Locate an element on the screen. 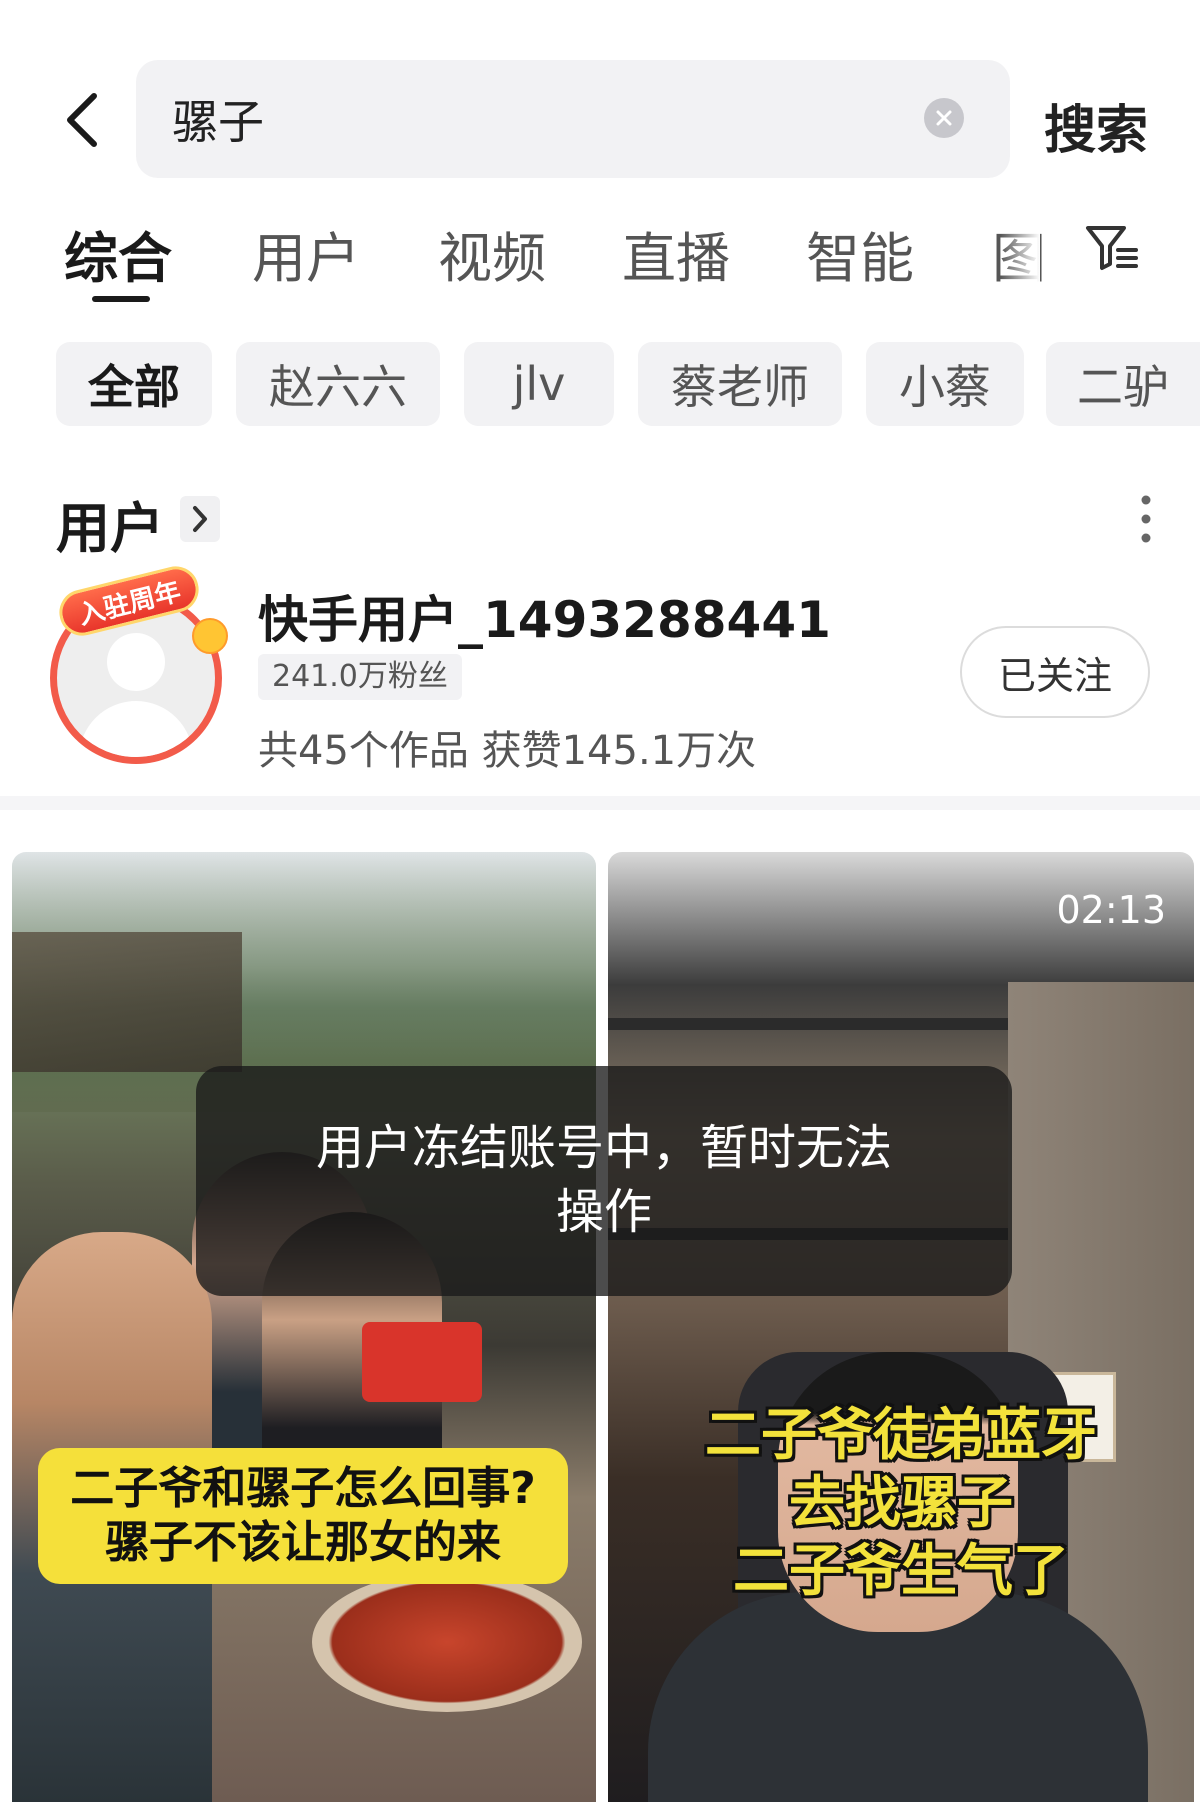 The width and height of the screenshot is (1200, 1802). tab-videos: 视频 is located at coordinates (492, 253).